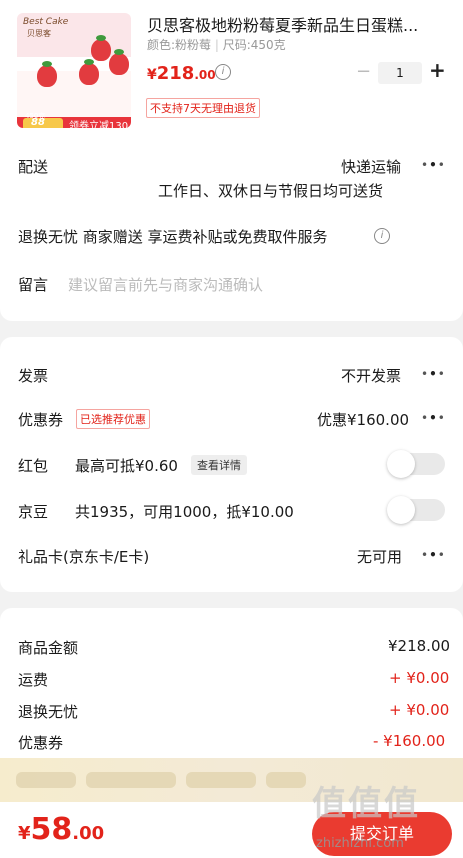 The height and width of the screenshot is (858, 463). Describe the element at coordinates (48, 712) in the screenshot. I see `summary-label: 退换无忧` at that location.